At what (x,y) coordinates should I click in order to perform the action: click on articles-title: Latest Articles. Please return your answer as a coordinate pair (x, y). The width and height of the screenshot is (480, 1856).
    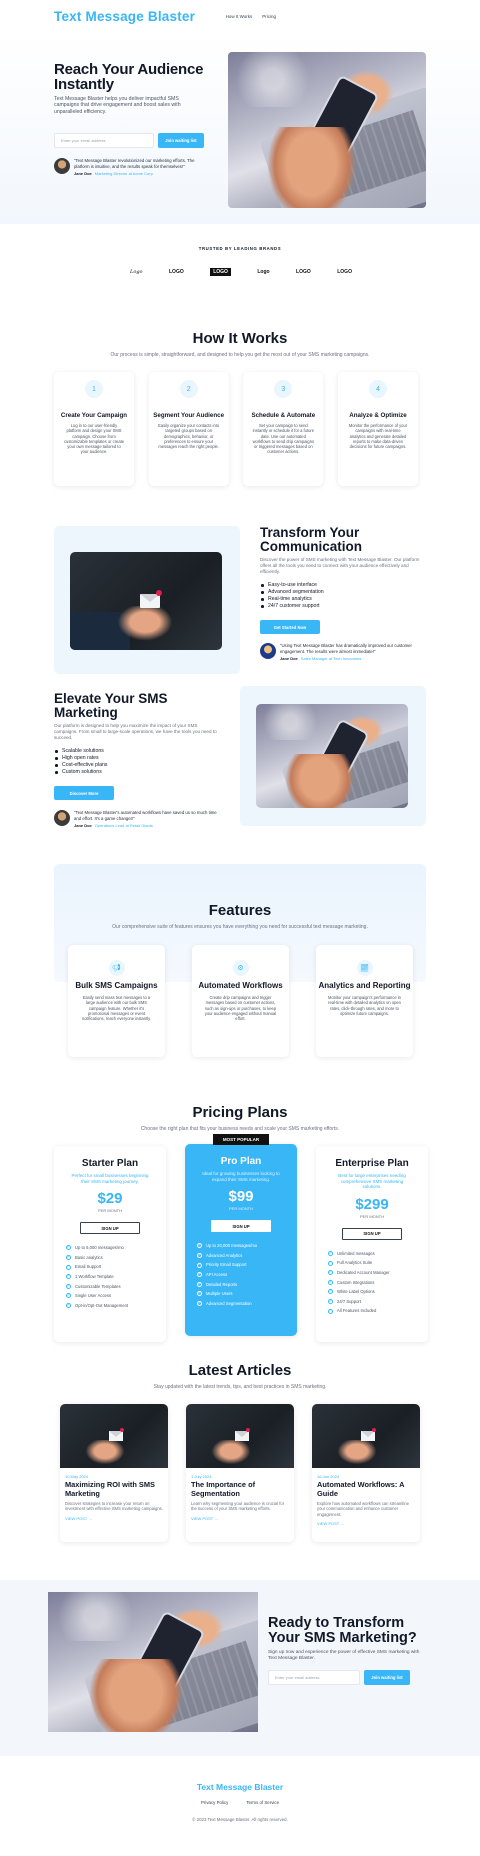
    Looking at the image, I should click on (240, 1370).